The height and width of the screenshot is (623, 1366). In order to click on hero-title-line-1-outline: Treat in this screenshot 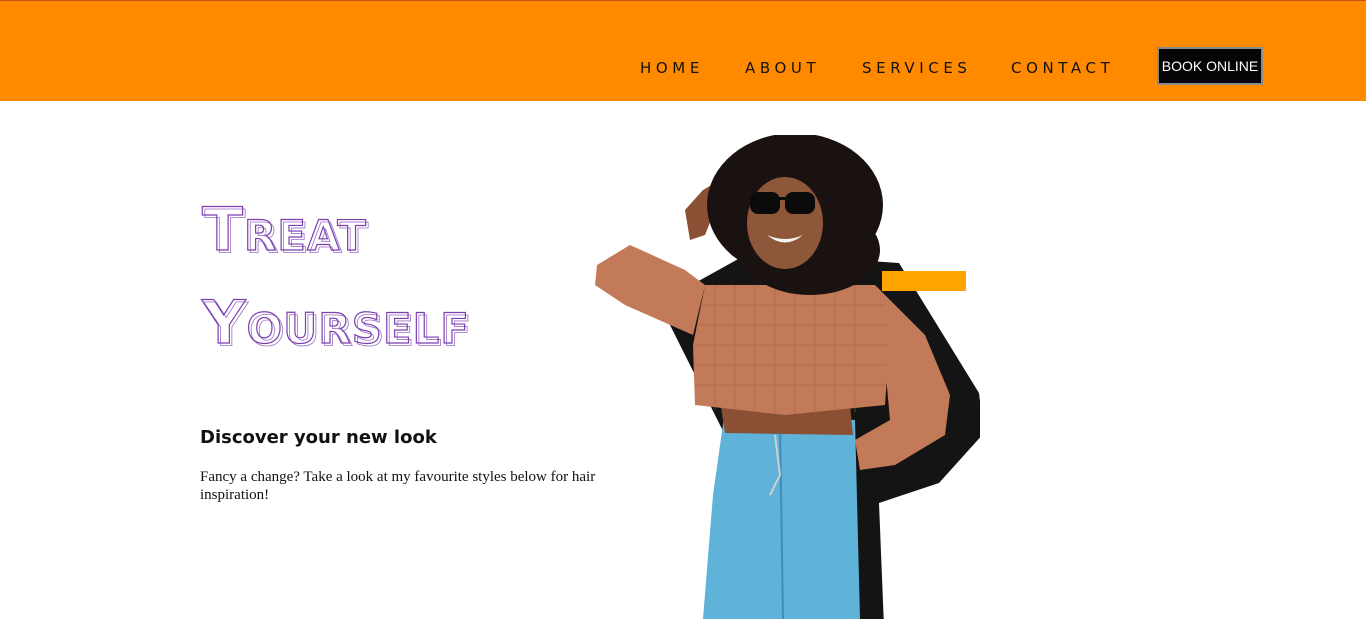, I will do `click(287, 233)`.